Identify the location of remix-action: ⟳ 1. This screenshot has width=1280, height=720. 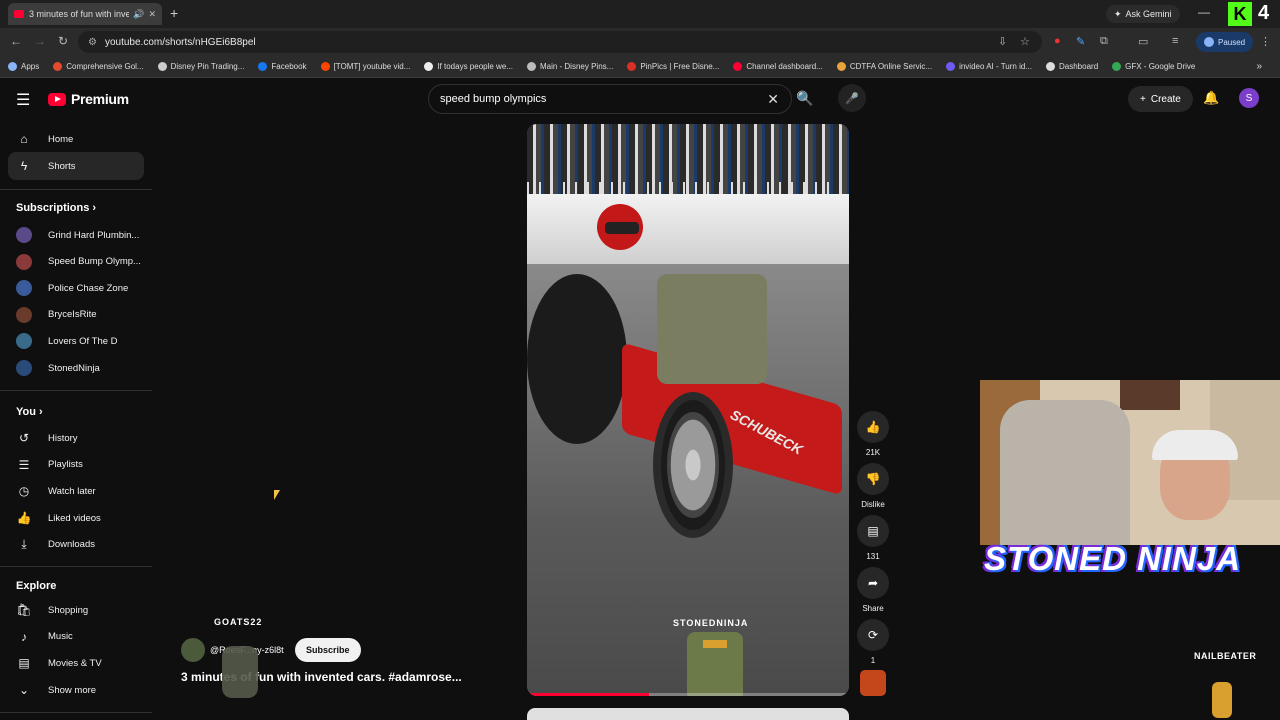
(873, 642).